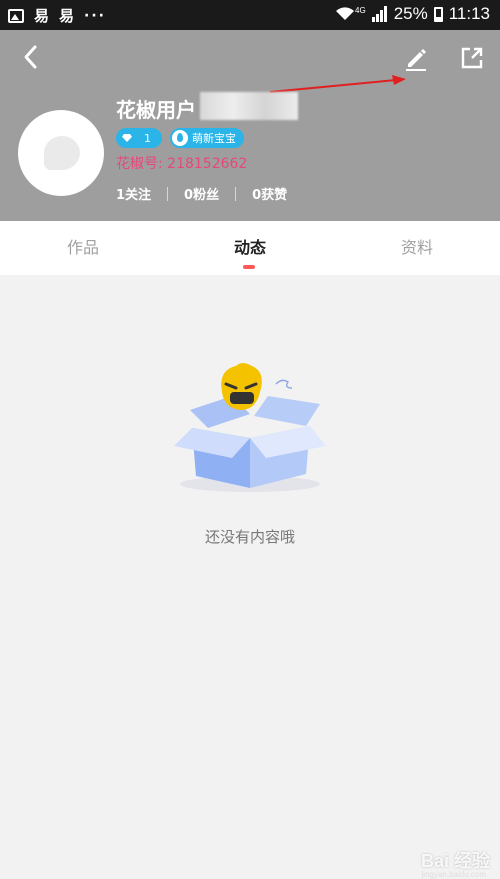  I want to click on default-avatar-icon, so click(62, 153).